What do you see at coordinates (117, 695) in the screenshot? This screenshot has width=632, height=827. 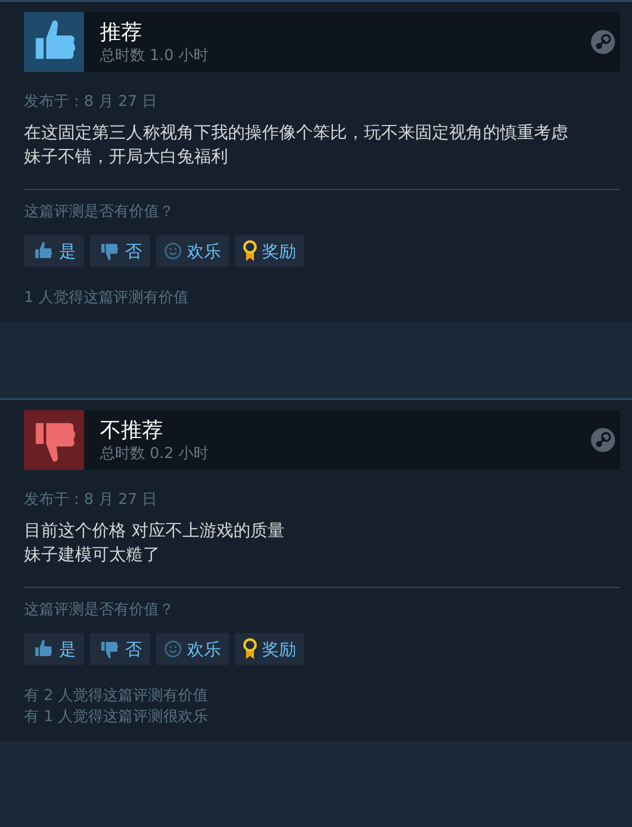 I see `vote-tally: 有 2 人觉得这篇评测有价值` at bounding box center [117, 695].